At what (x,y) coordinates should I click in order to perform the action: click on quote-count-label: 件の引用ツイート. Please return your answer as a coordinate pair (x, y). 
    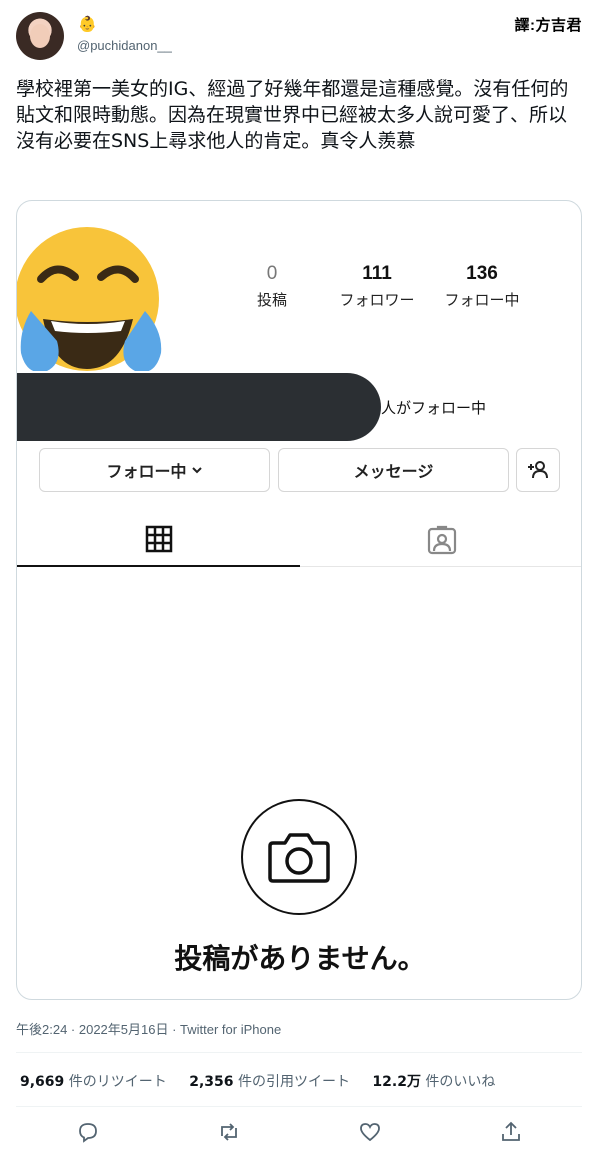
    Looking at the image, I should click on (293, 1082).